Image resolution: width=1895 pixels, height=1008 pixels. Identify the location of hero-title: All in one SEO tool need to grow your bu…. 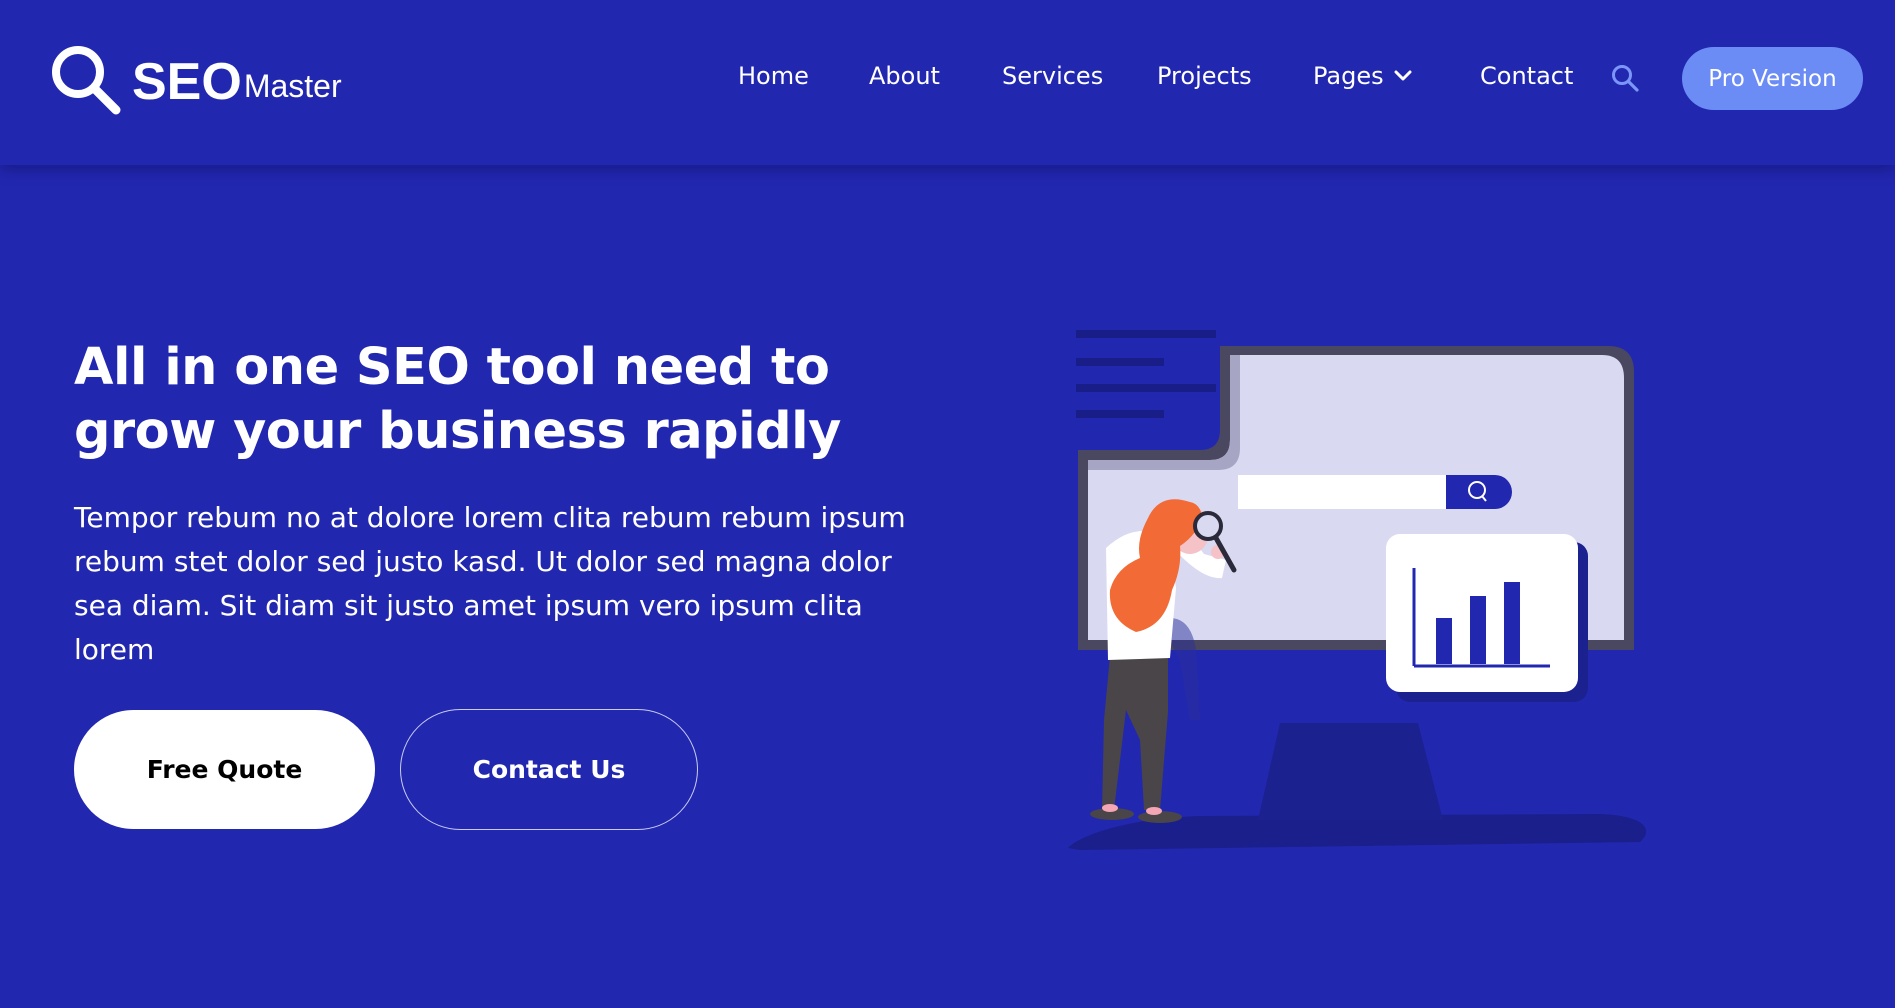
(457, 399).